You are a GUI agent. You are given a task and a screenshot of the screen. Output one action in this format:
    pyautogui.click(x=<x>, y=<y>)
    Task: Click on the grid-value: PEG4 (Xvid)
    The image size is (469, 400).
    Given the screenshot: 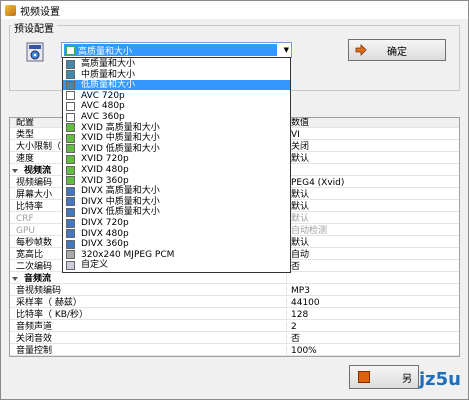 What is the action you would take?
    pyautogui.click(x=315, y=183)
    